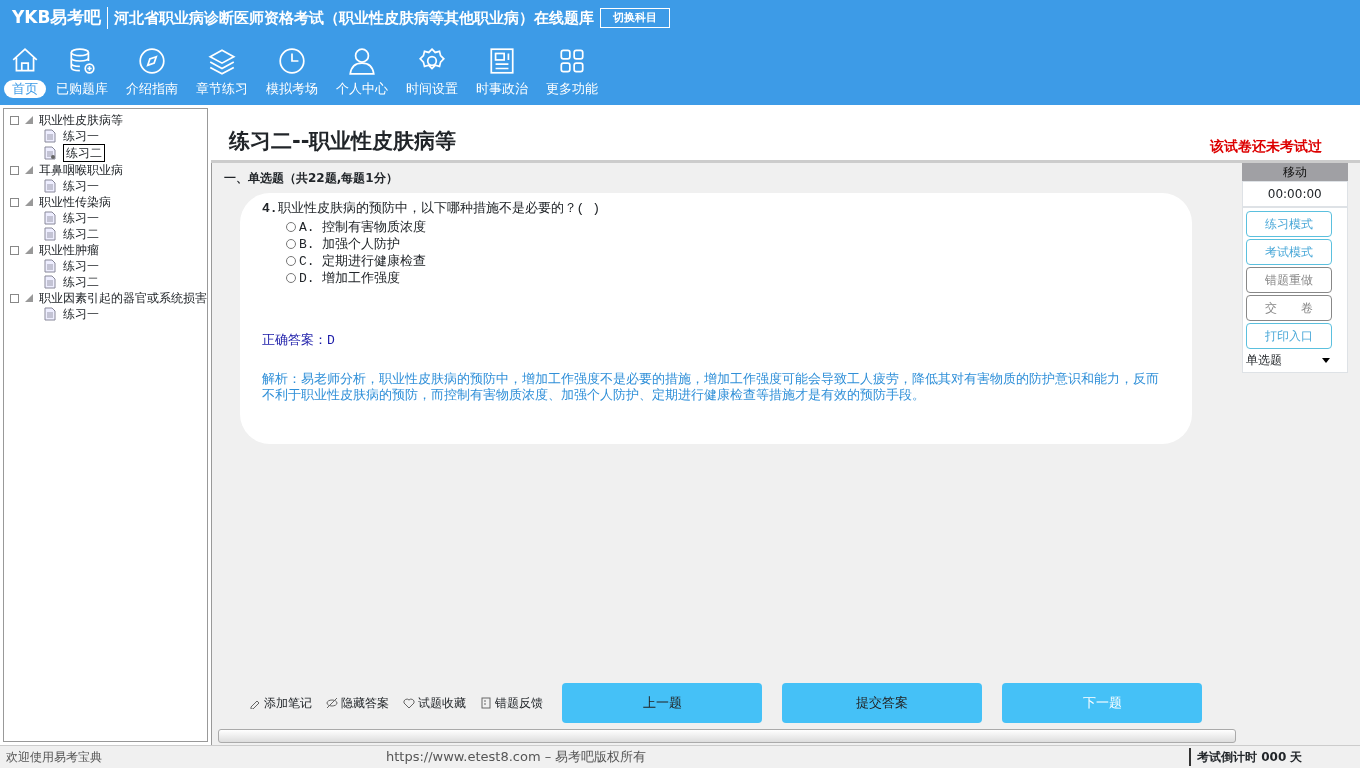 The width and height of the screenshot is (1360, 768). Describe the element at coordinates (69, 250) in the screenshot. I see `tree-item: 职业性肿瘤` at that location.